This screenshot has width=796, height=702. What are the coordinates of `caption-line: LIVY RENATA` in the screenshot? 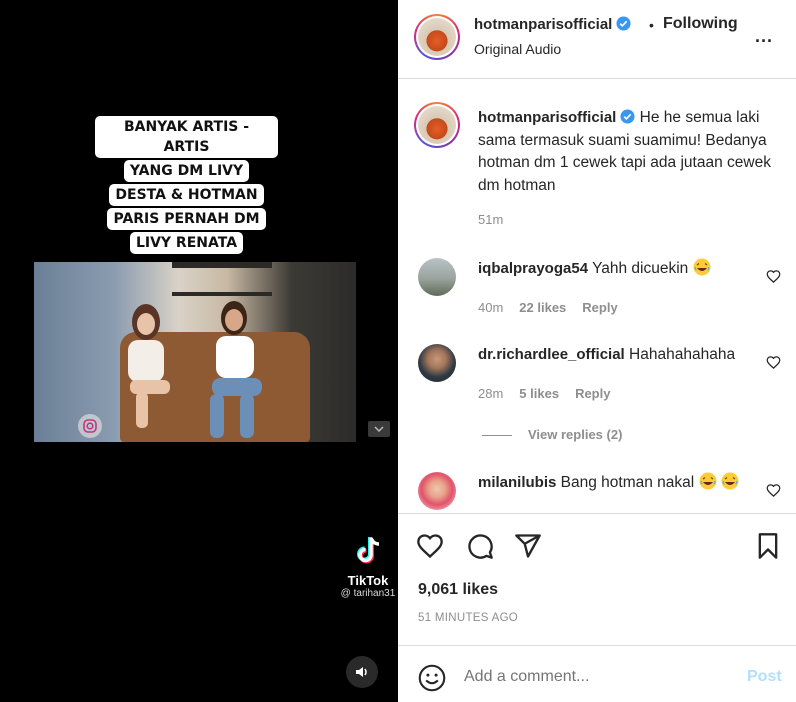 It's located at (186, 243).